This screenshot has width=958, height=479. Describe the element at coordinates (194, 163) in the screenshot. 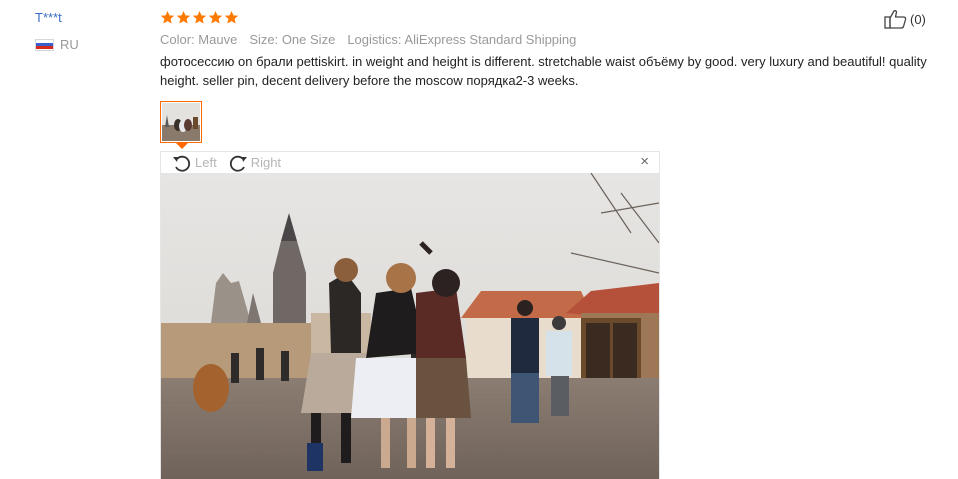

I see `rotate-left-button: Left` at that location.